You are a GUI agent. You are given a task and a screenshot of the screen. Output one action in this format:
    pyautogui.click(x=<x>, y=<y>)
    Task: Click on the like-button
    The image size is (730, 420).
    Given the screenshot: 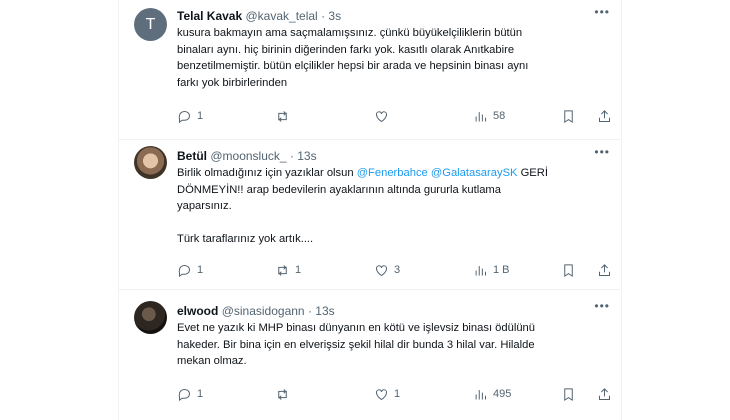 What is the action you would take?
    pyautogui.click(x=384, y=116)
    